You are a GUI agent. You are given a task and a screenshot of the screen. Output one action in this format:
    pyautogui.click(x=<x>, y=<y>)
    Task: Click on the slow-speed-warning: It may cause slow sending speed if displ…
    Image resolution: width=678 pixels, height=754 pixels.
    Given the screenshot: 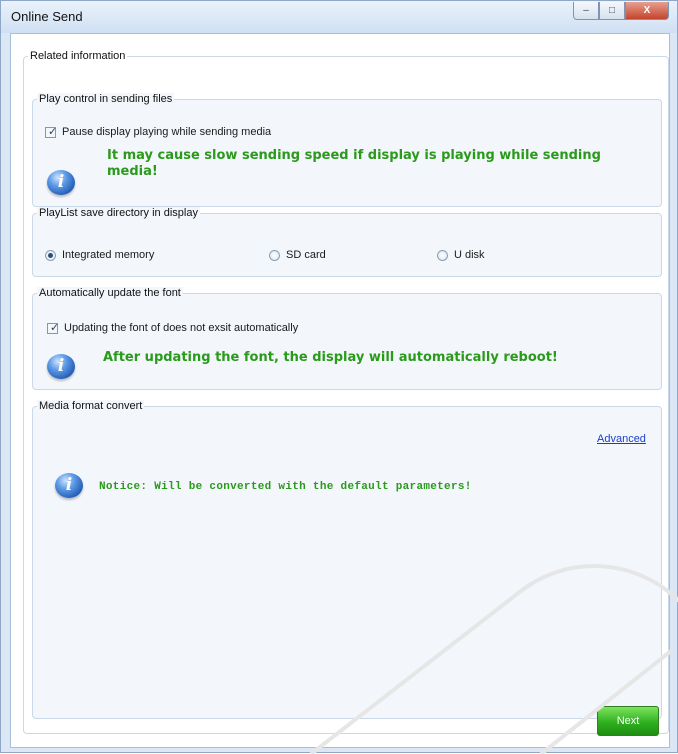 What is the action you would take?
    pyautogui.click(x=354, y=164)
    